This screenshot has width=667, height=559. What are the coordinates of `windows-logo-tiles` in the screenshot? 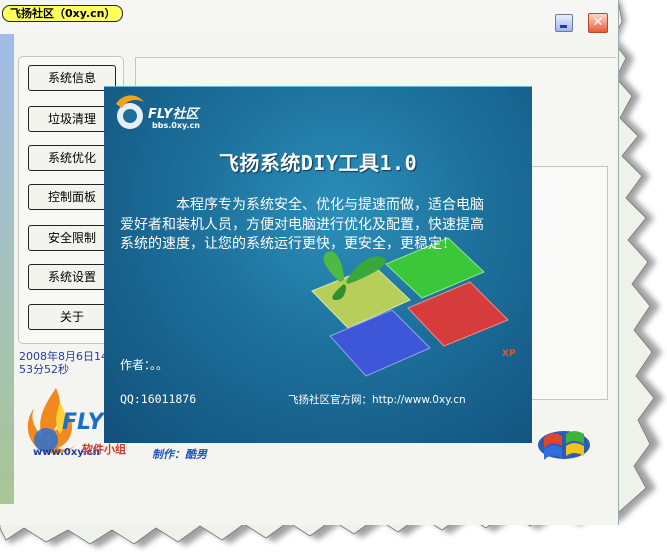 It's located at (410, 307).